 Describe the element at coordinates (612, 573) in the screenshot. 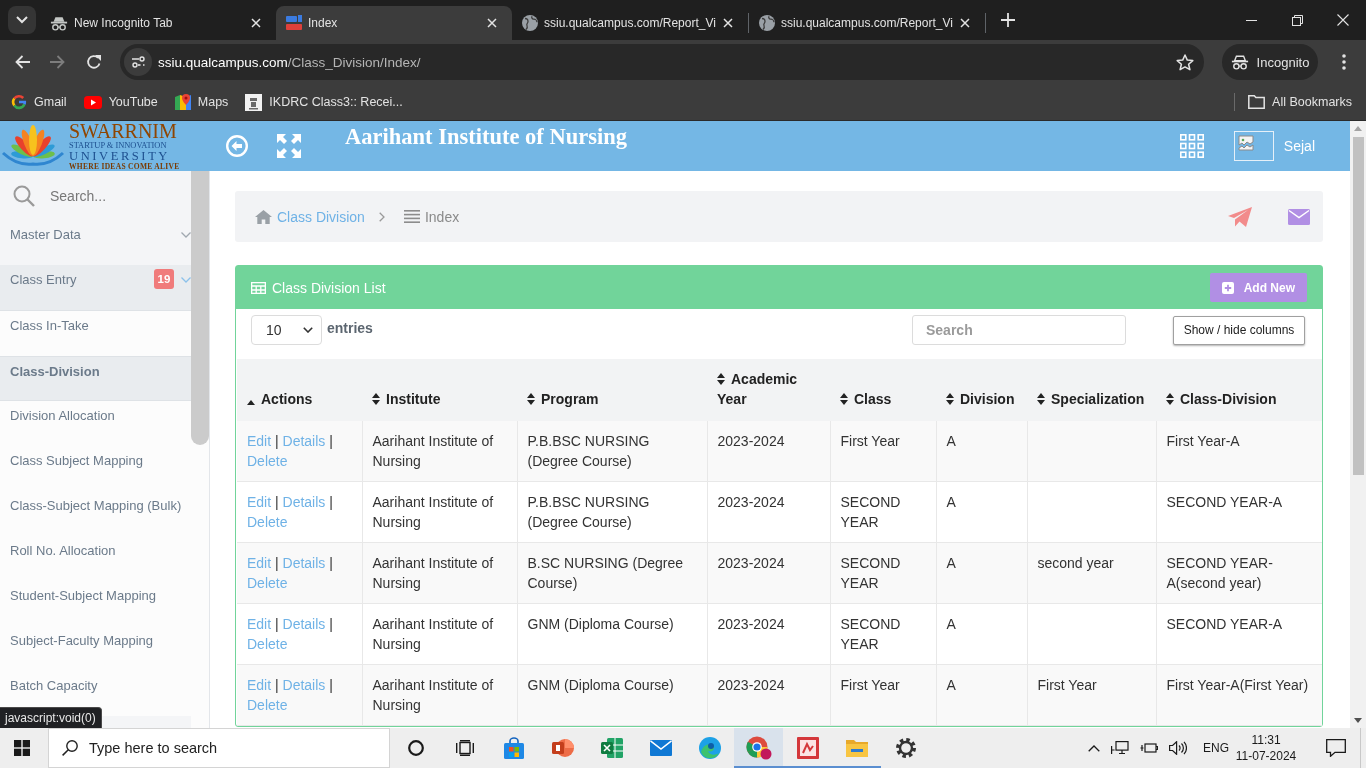

I see `table-cell: B.SC NURSING (Degree Course)` at that location.